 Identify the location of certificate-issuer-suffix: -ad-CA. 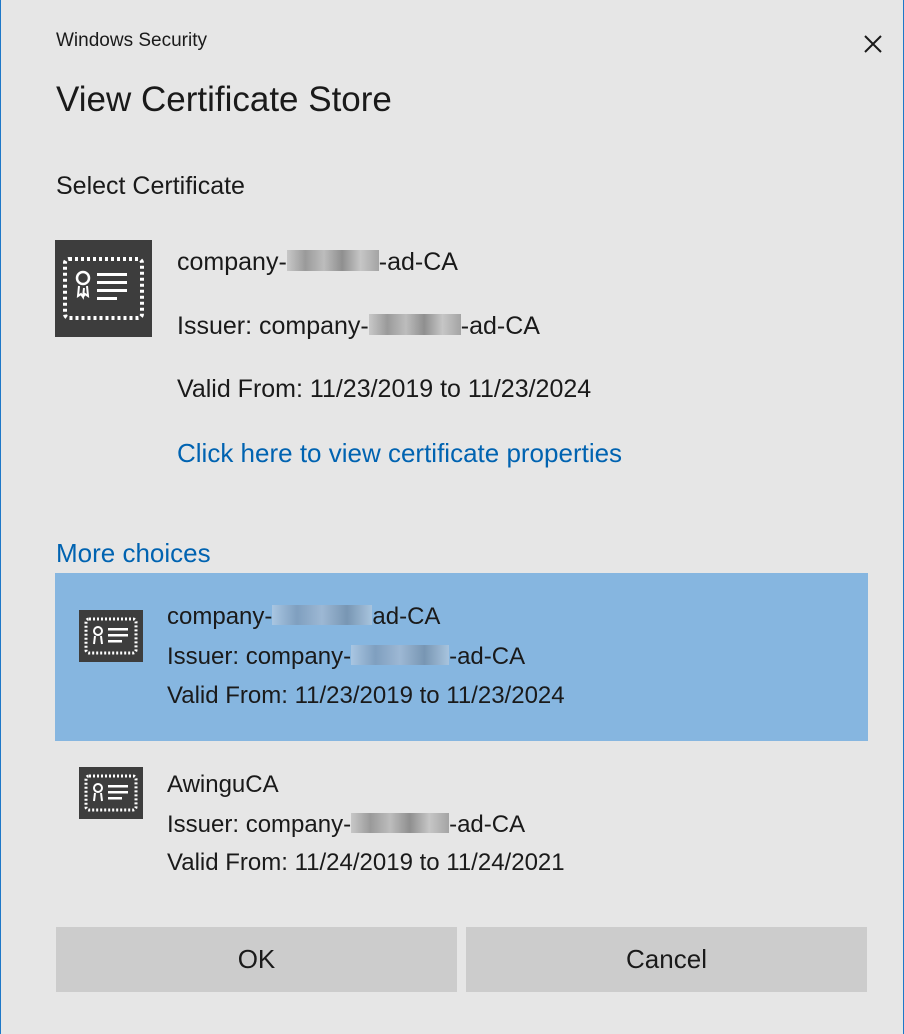
(500, 326).